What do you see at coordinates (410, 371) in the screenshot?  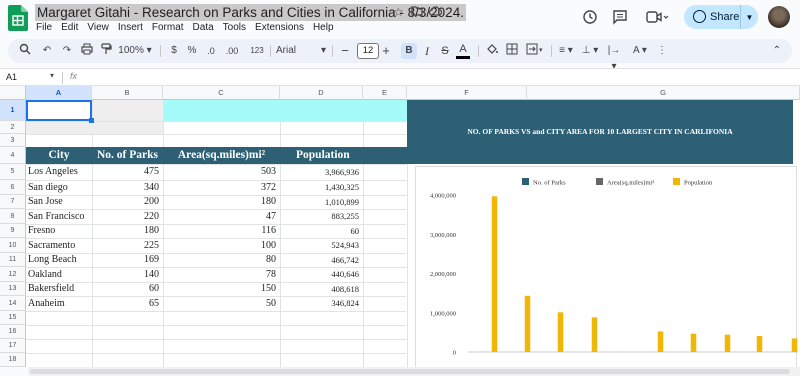 I see `scrollbar-thumb` at bounding box center [410, 371].